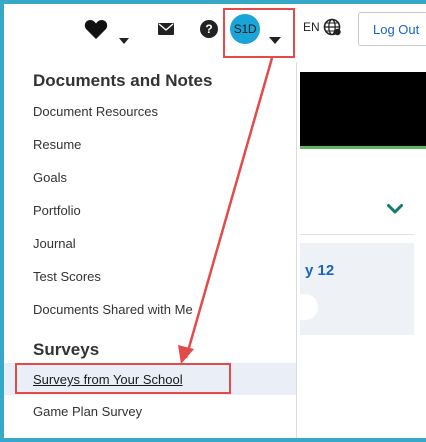  What do you see at coordinates (259, 33) in the screenshot?
I see `annotation-box-avatar` at bounding box center [259, 33].